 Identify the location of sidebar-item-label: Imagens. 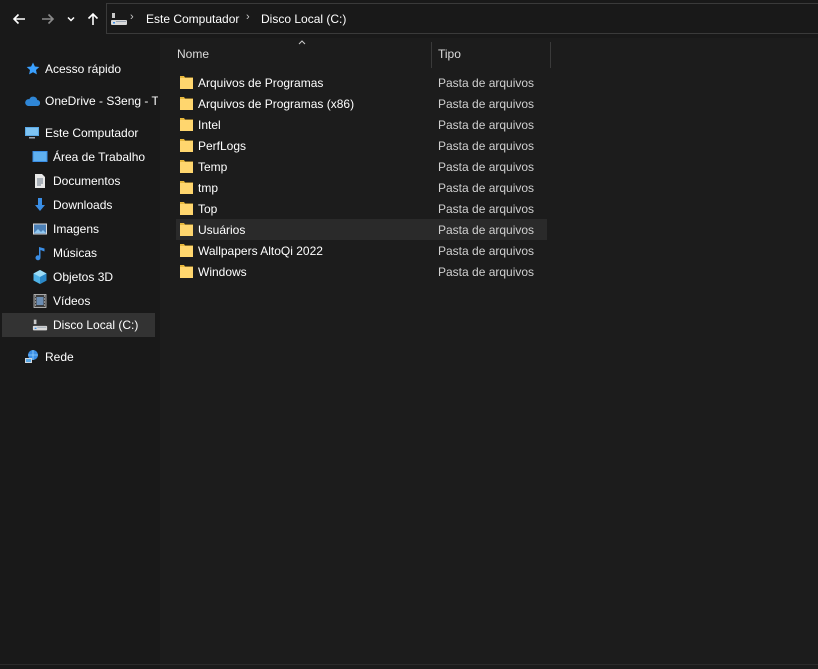
(76, 229).